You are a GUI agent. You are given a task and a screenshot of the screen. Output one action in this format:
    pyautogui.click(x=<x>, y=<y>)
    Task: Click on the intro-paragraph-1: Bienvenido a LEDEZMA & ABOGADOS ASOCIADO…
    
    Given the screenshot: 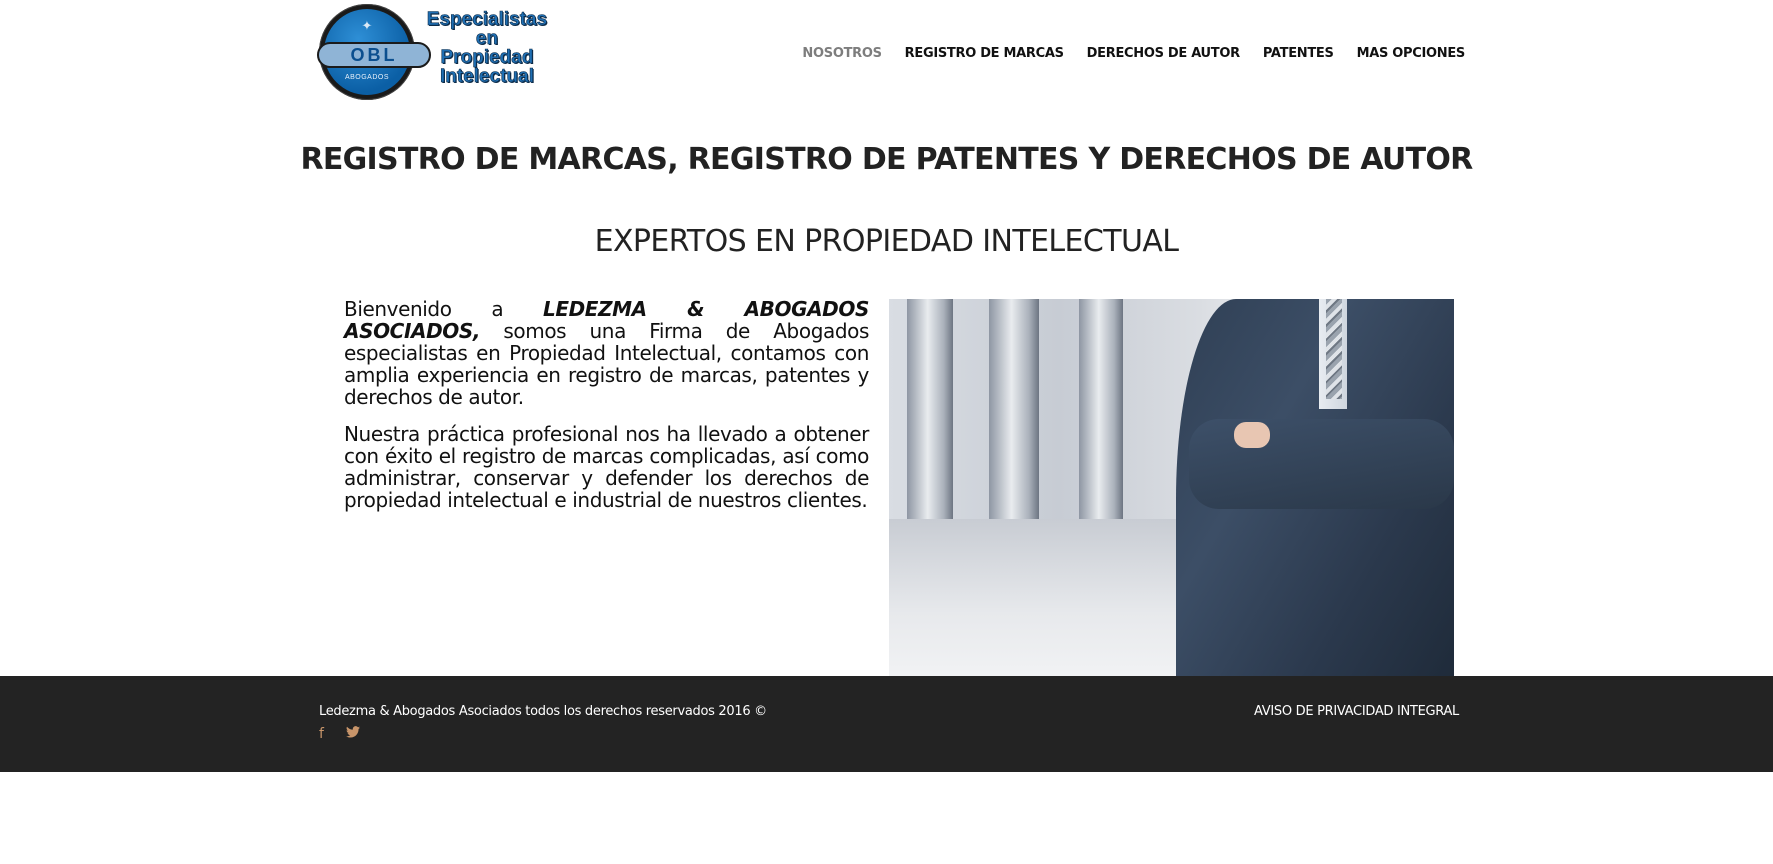 What is the action you would take?
    pyautogui.click(x=606, y=353)
    